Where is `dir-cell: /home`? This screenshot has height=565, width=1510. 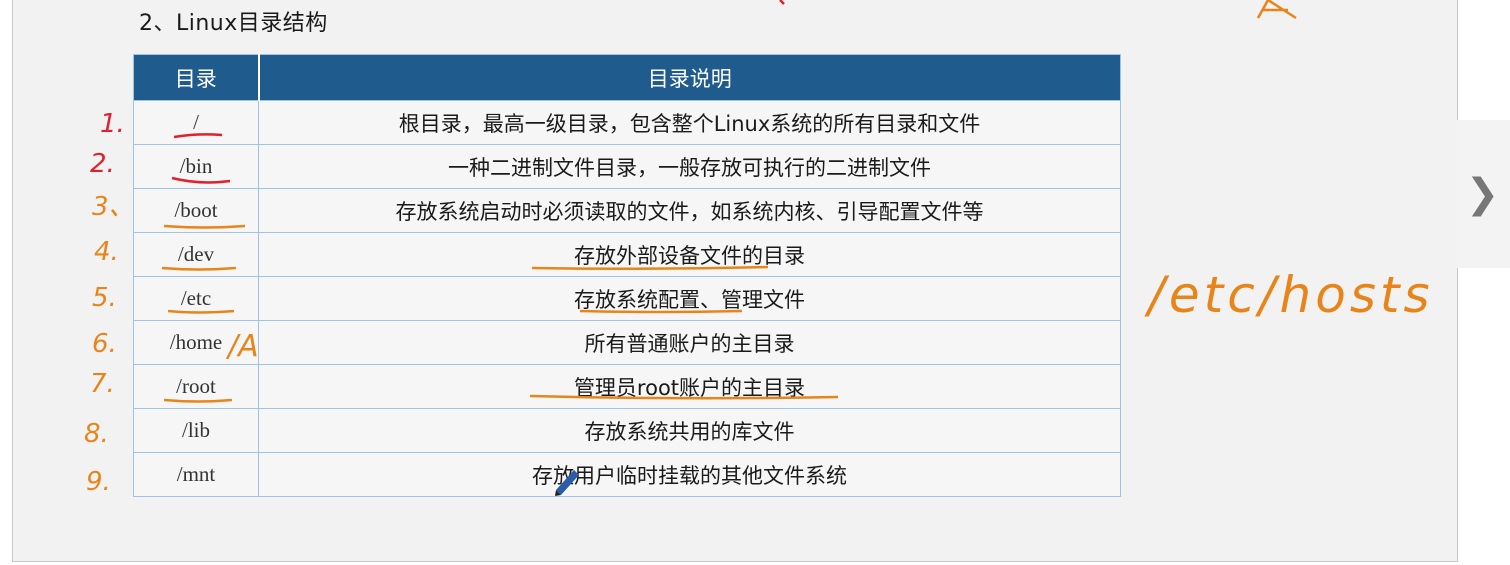 dir-cell: /home is located at coordinates (196, 342).